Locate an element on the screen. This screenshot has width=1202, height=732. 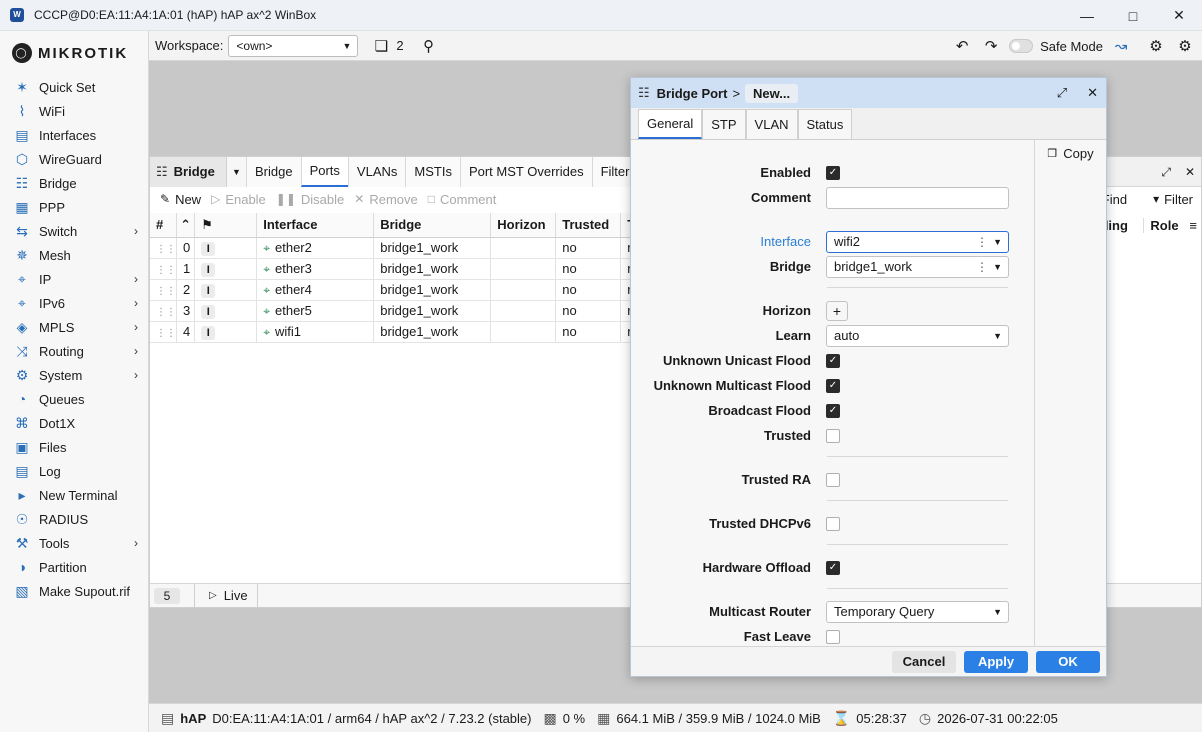
tab-mstis: MSTIs is located at coordinates (432, 171).